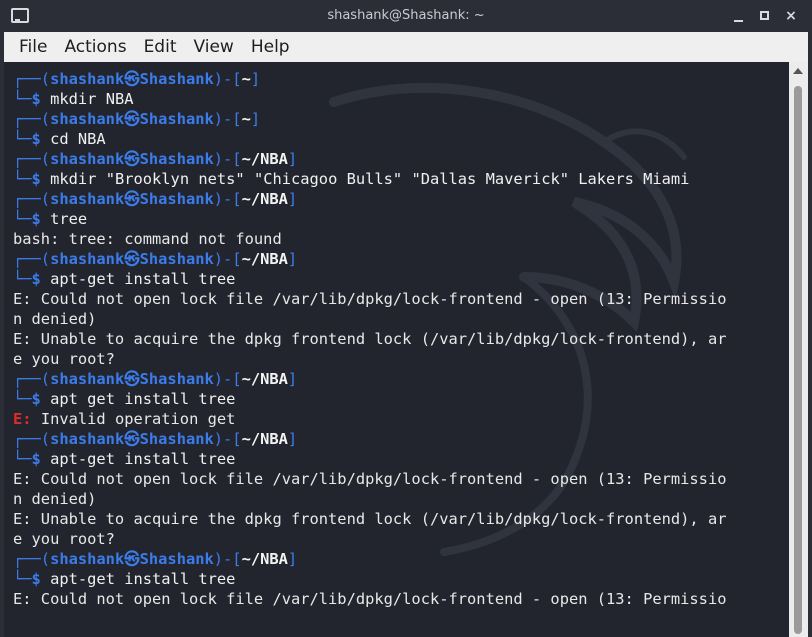 The image size is (812, 637). Describe the element at coordinates (64, 219) in the screenshot. I see `command-text: tree` at that location.